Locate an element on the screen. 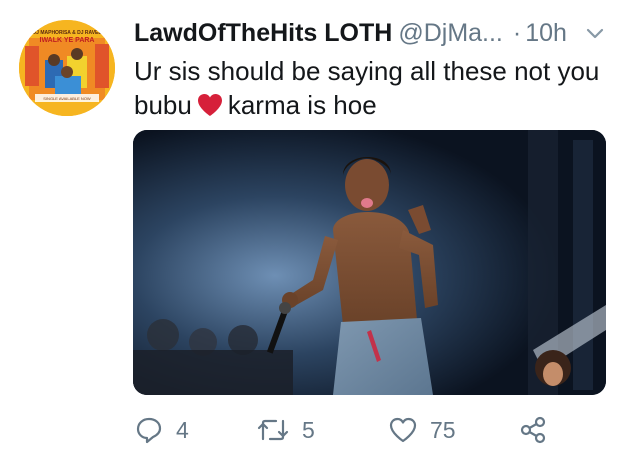 The image size is (626, 467). chevron-down-icon is located at coordinates (595, 33).